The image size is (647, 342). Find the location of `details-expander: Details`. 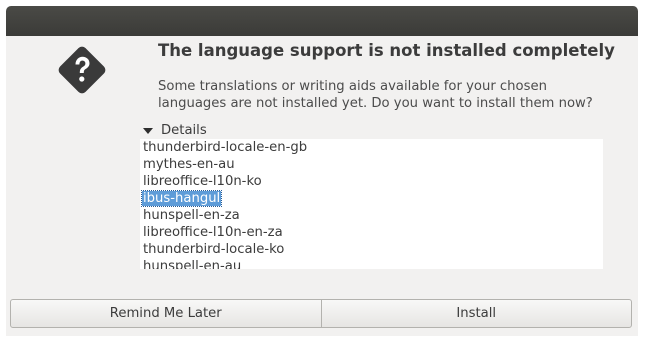

details-expander: Details is located at coordinates (175, 130).